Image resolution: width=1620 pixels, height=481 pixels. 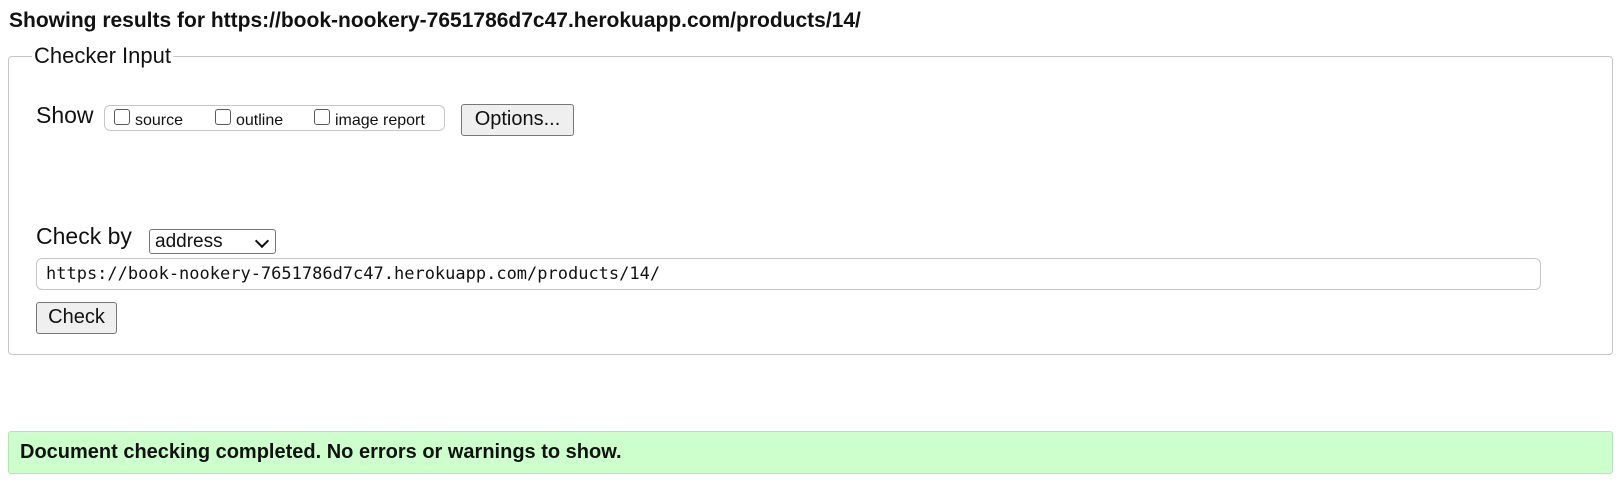 I want to click on outline-checkbox, so click(x=223, y=117).